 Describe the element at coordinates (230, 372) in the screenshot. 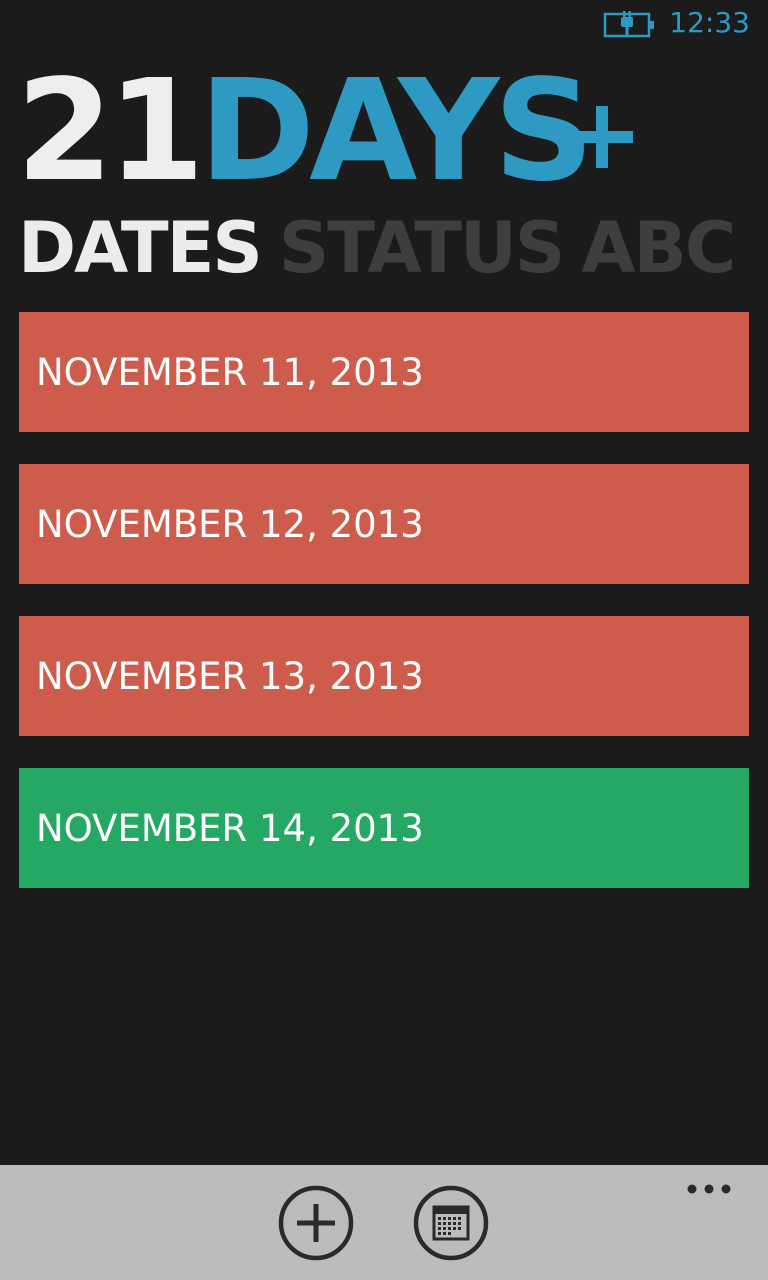

I see `date-item-label: NOVEMBER 11, 2013` at that location.